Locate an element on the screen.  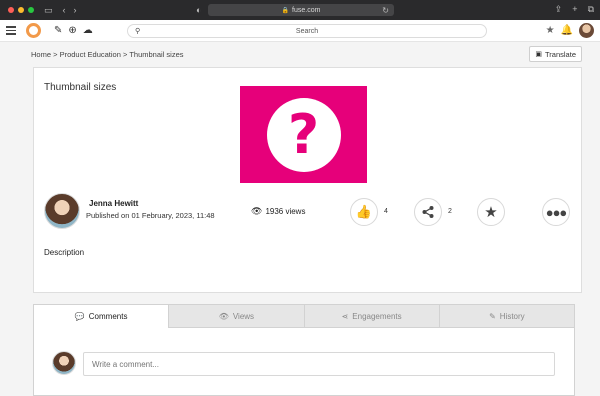
share-icon: ⋖ is located at coordinates (345, 316).